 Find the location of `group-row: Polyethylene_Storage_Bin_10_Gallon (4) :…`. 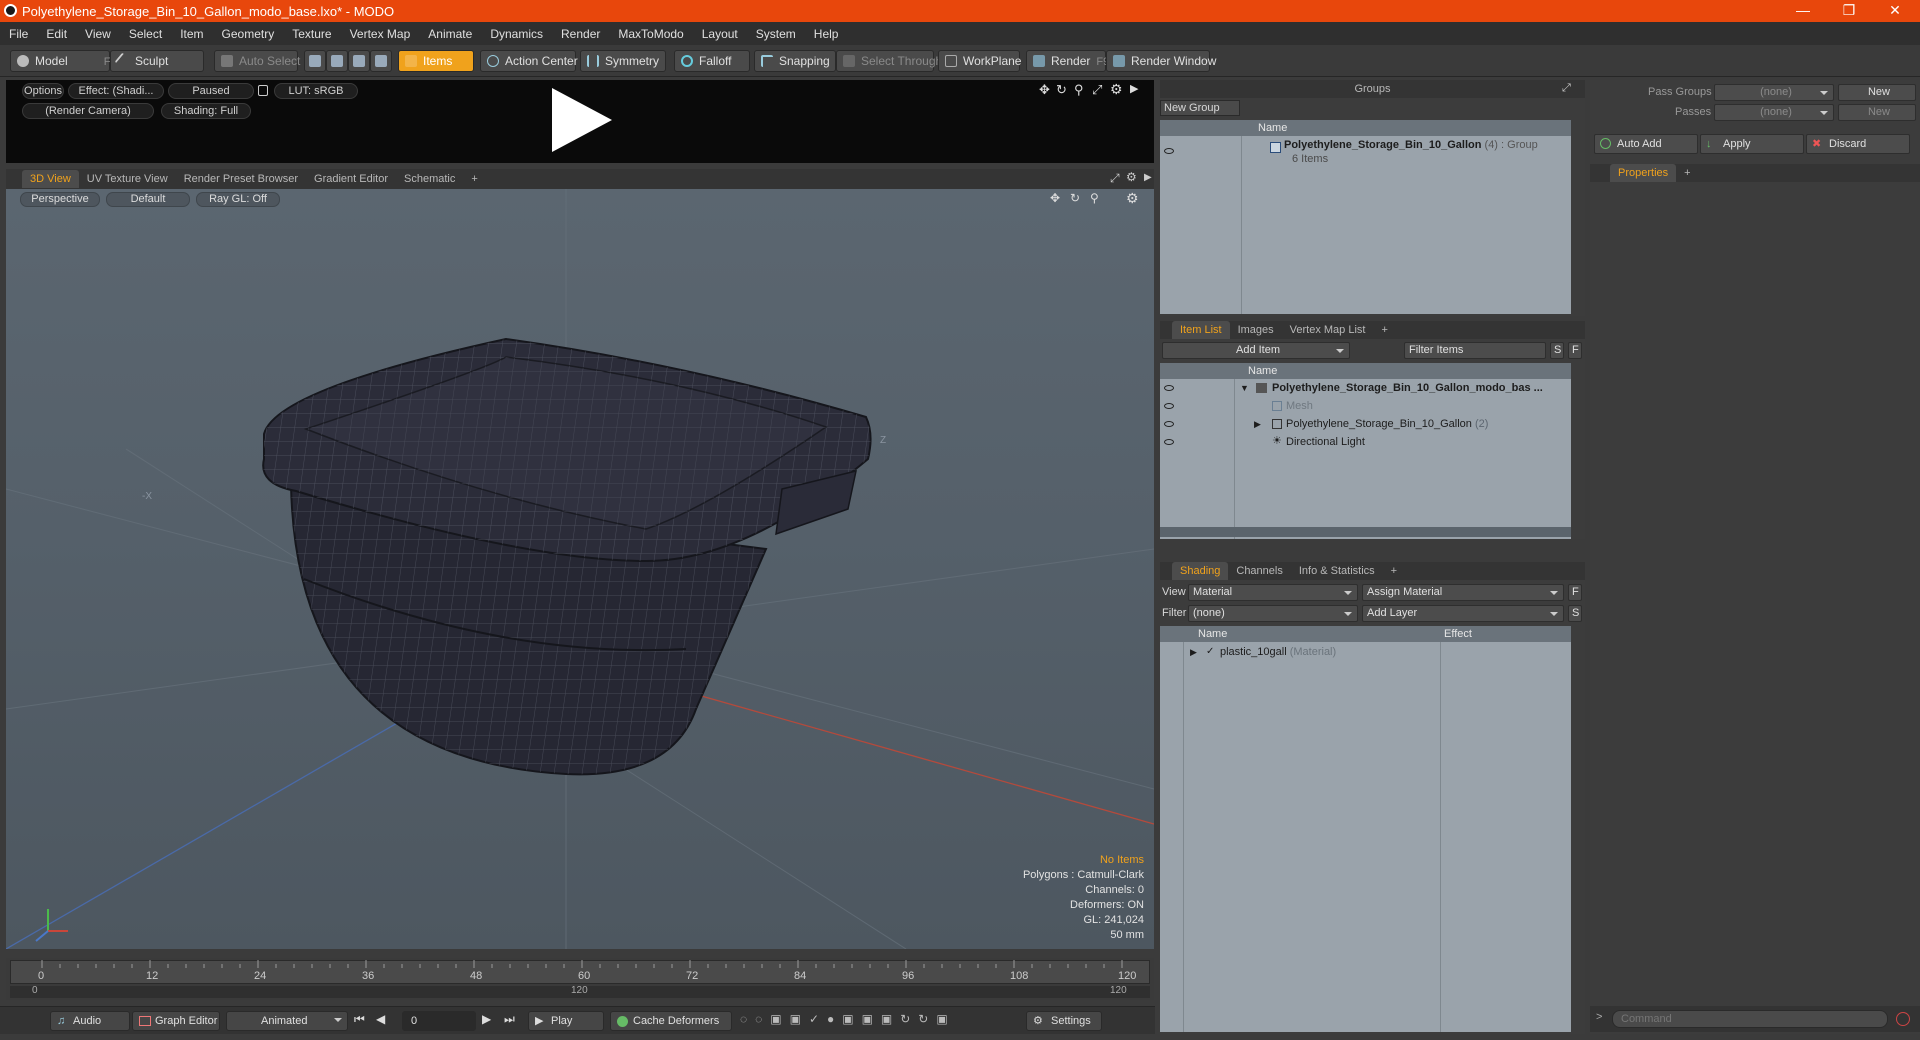

group-row: Polyethylene_Storage_Bin_10_Gallon (4) :… is located at coordinates (1411, 145).